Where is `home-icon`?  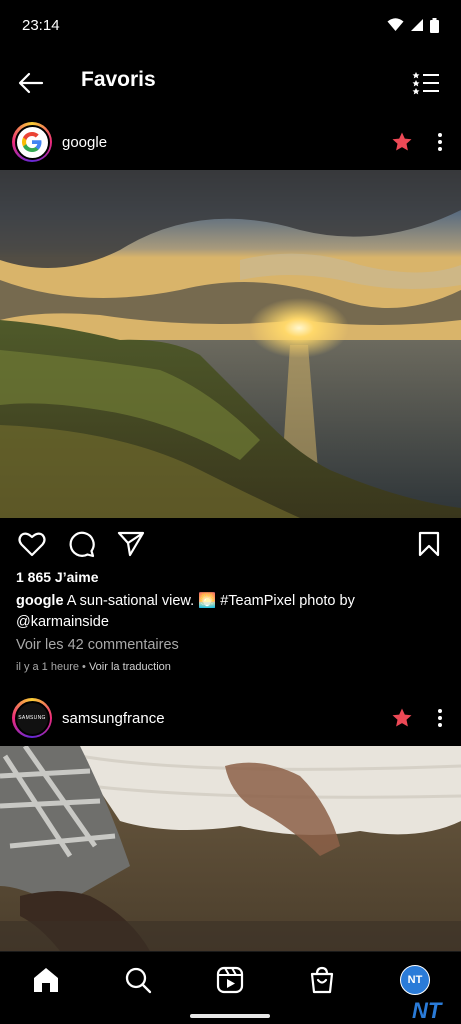 home-icon is located at coordinates (46, 980).